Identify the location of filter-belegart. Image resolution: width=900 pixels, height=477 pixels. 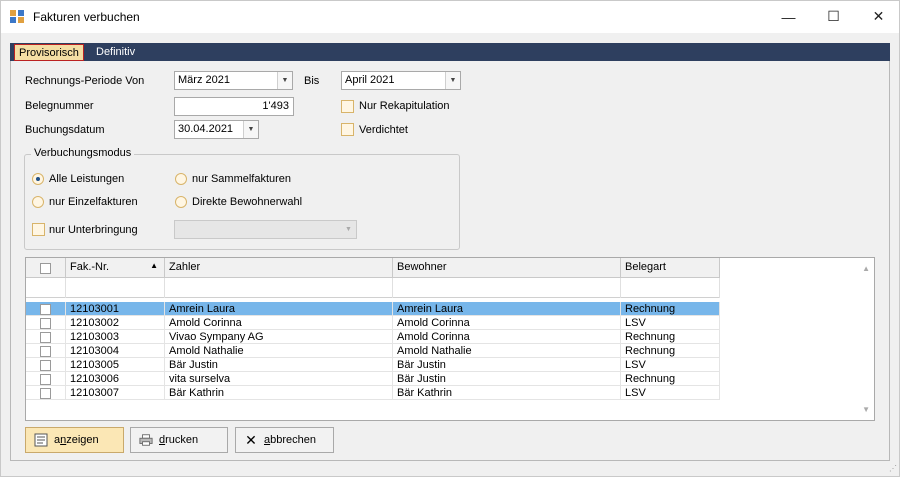
(670, 288).